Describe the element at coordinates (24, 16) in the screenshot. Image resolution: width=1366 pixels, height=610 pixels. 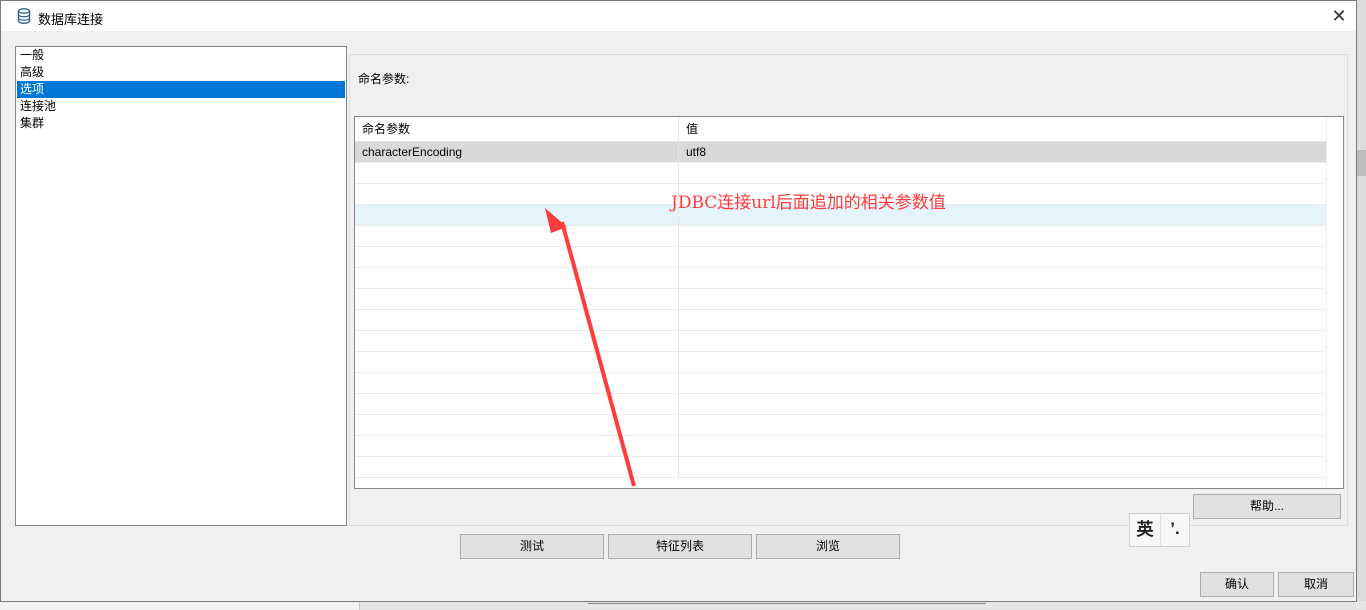
I see `database-icon` at that location.